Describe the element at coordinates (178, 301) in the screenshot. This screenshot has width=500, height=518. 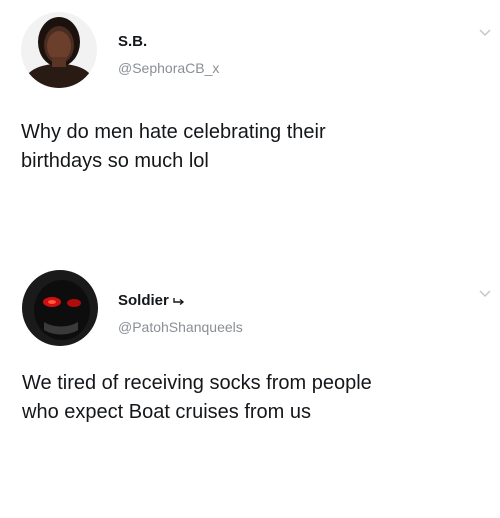
I see `reply-arrow-icon` at that location.